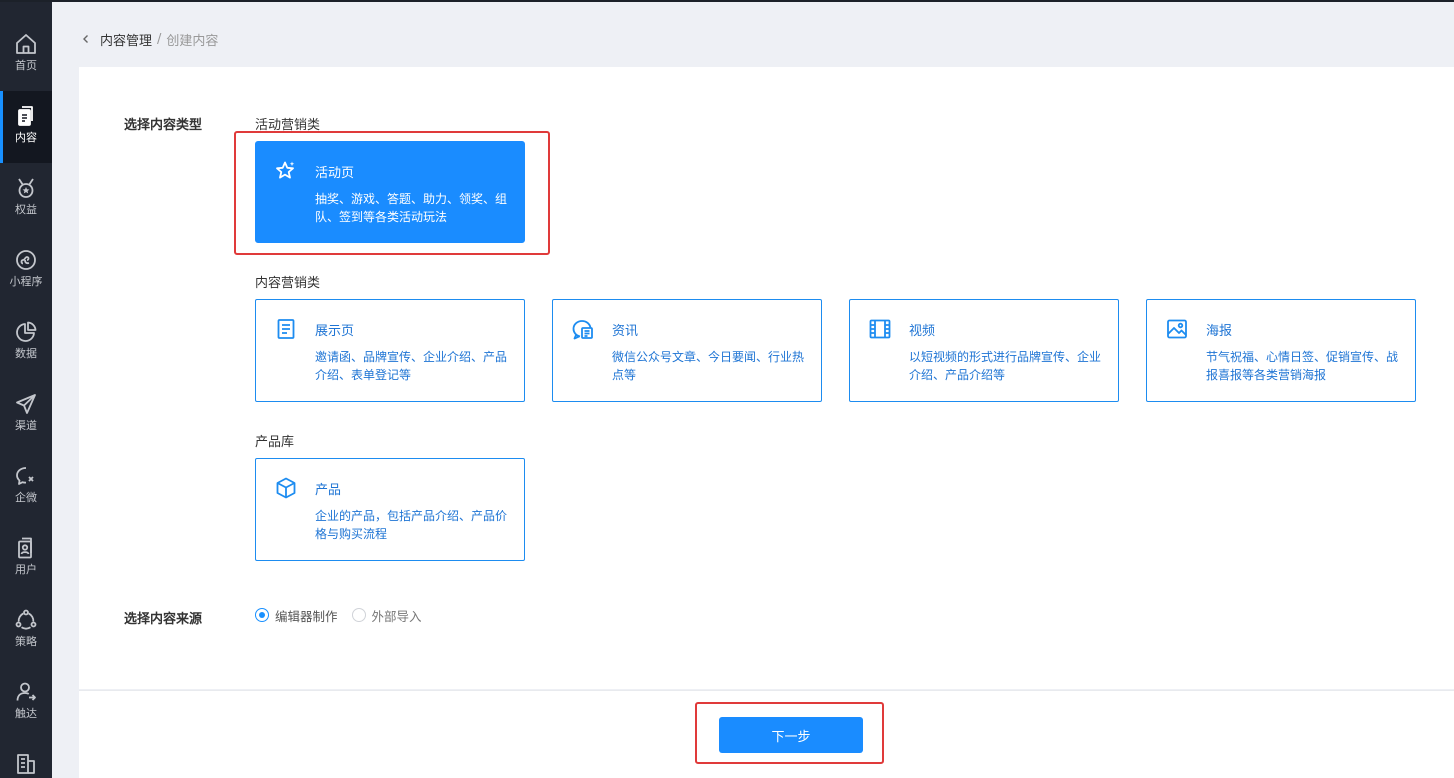 This screenshot has height=778, width=1454. I want to click on sidebar-item-more, so click(26, 758).